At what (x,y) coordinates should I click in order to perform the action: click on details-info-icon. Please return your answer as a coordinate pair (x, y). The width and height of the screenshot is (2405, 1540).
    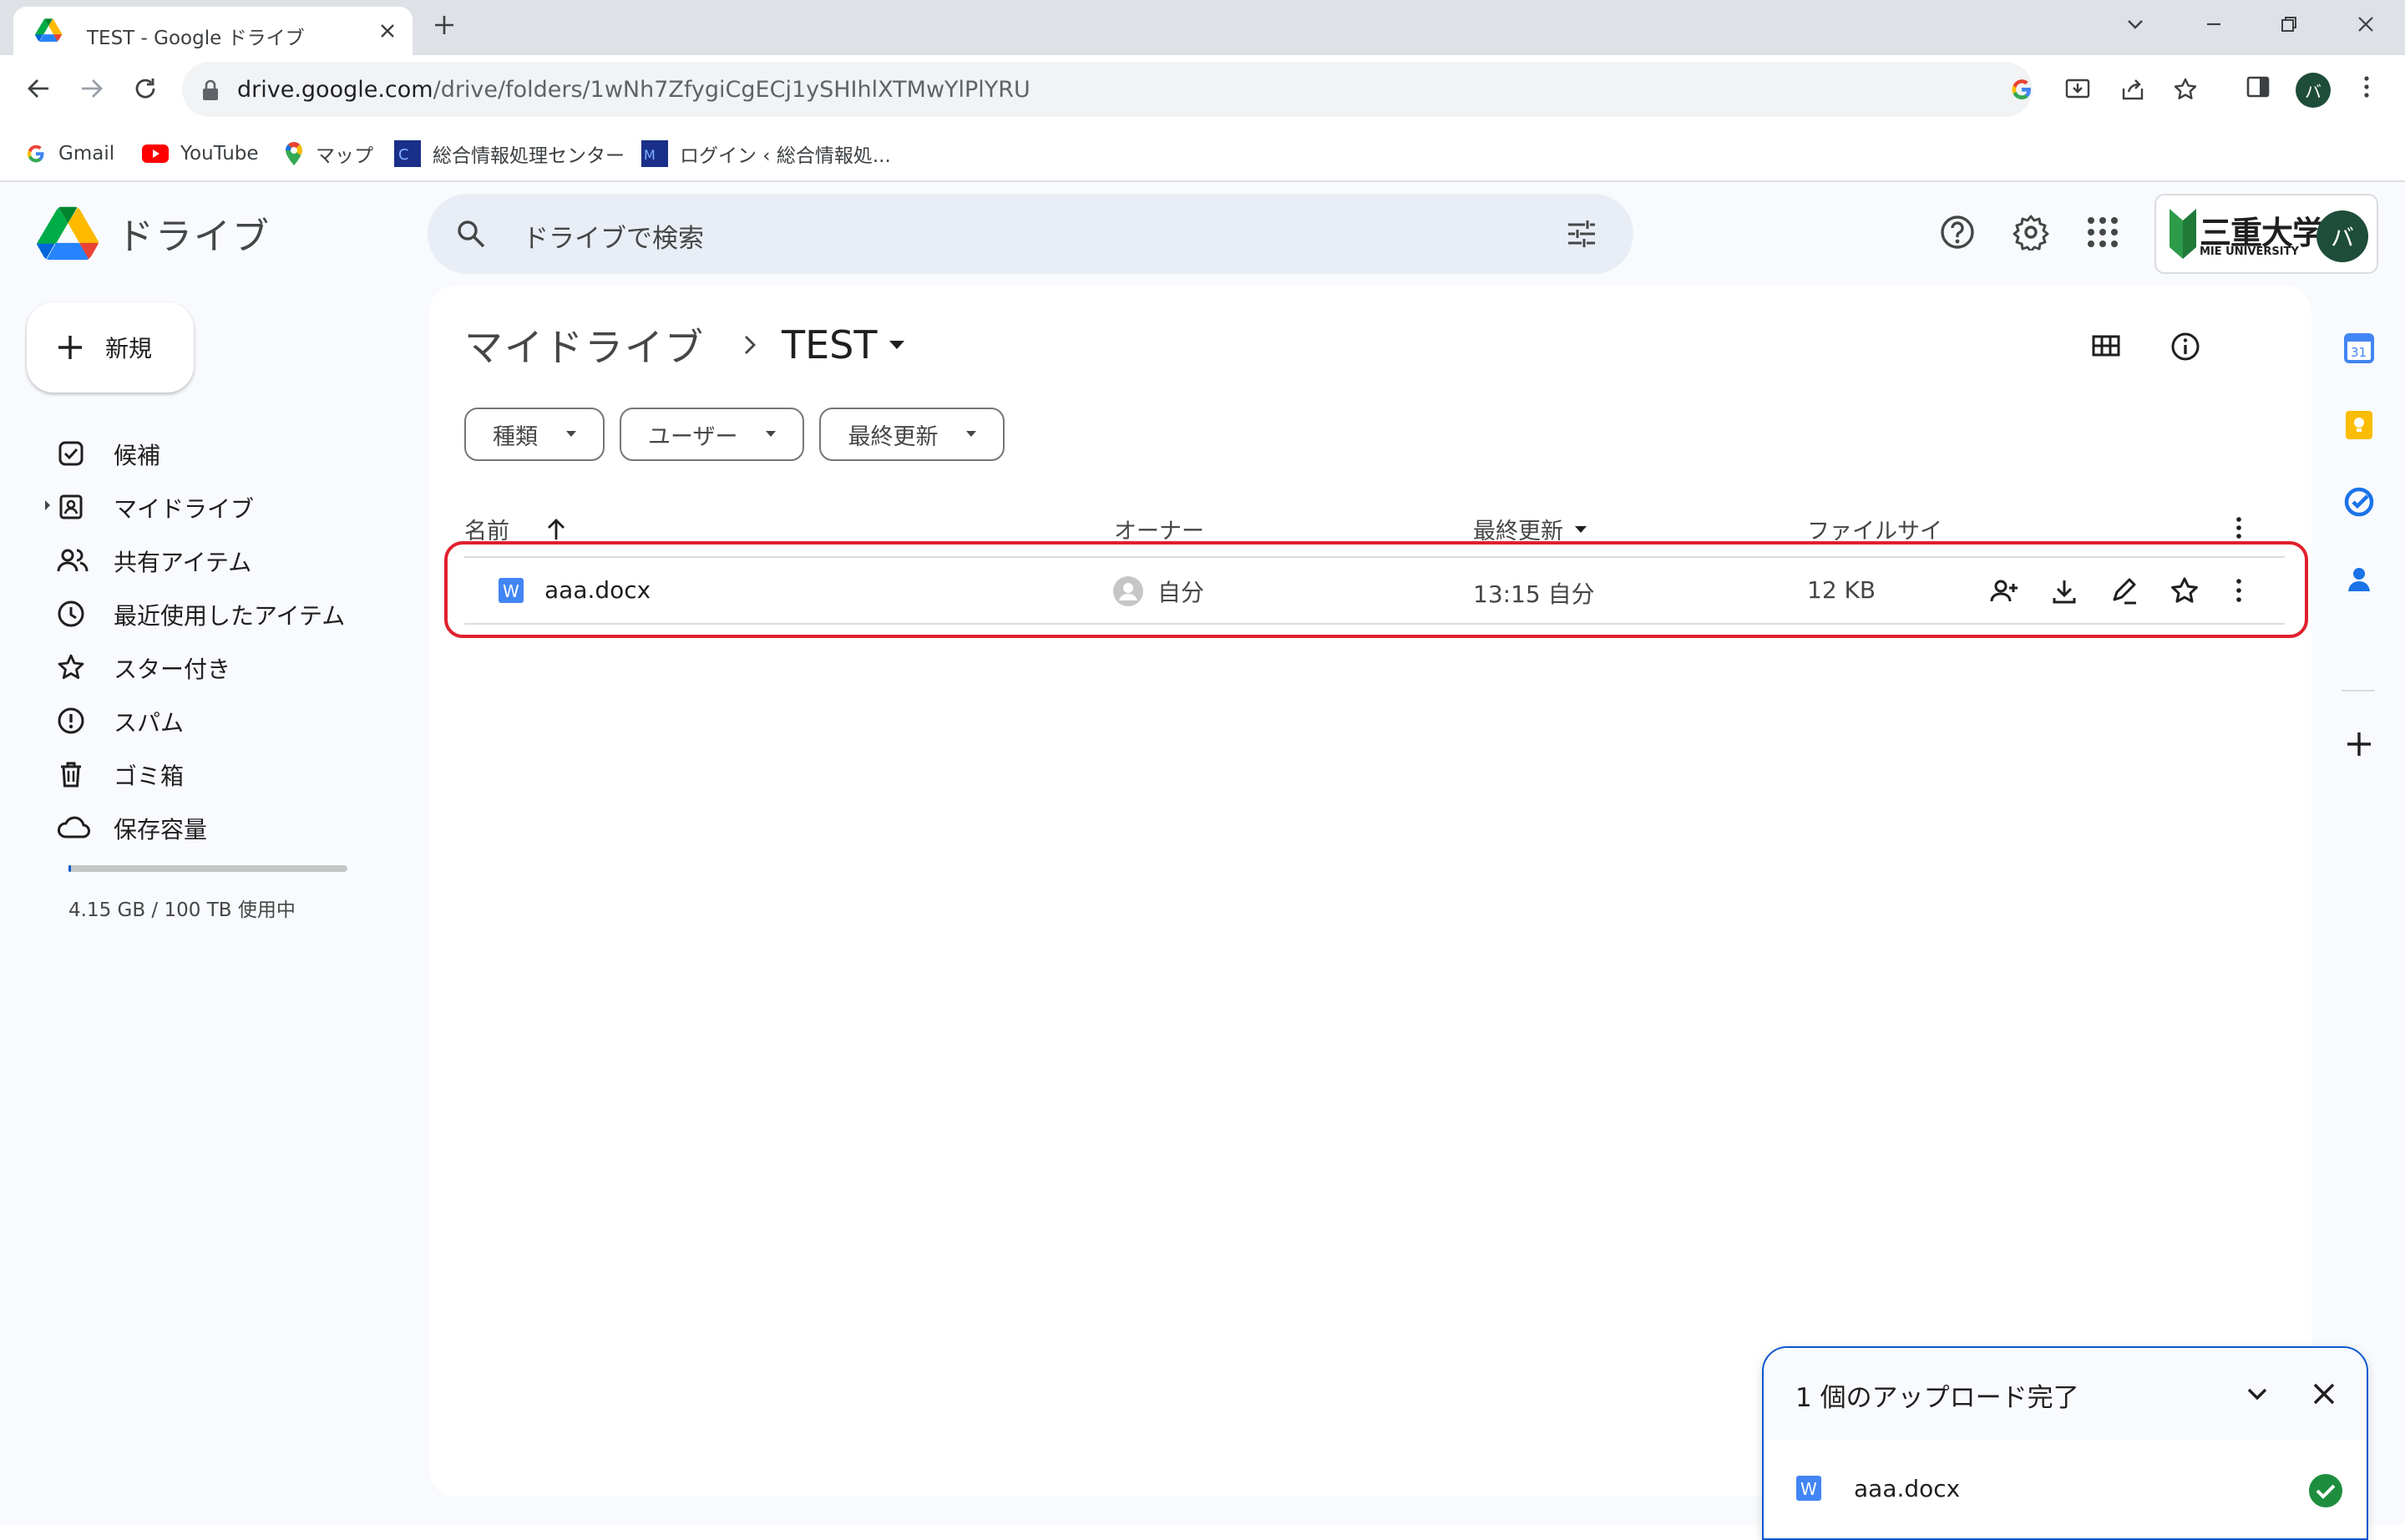
    Looking at the image, I should click on (2185, 347).